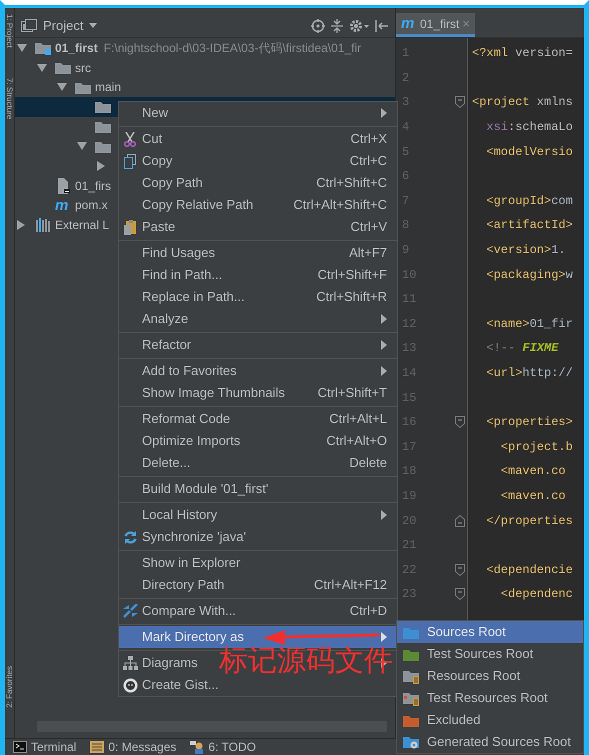 The image size is (589, 755). What do you see at coordinates (368, 253) in the screenshot?
I see `shortcut-text: Alt+F7` at bounding box center [368, 253].